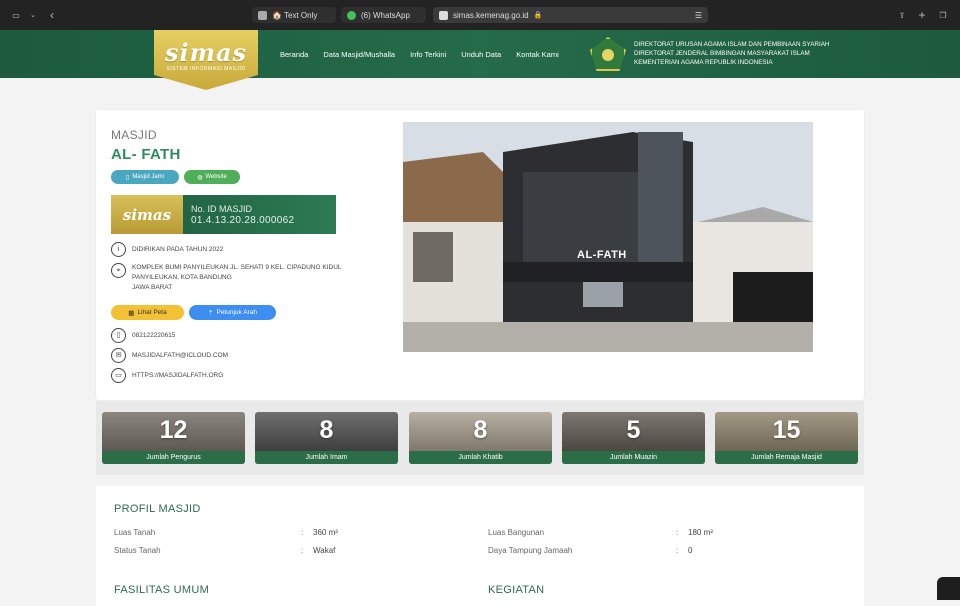 Image resolution: width=960 pixels, height=606 pixels. What do you see at coordinates (134, 135) in the screenshot?
I see `mosque-type-label: MASJID` at bounding box center [134, 135].